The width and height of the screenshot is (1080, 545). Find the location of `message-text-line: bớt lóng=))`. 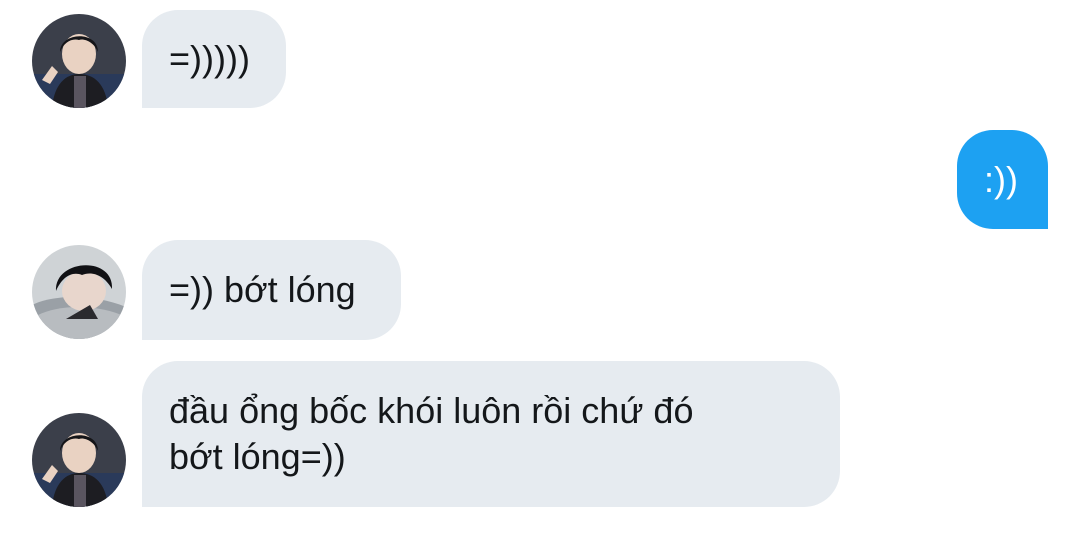

message-text-line: bớt lóng=)) is located at coordinates (257, 456).